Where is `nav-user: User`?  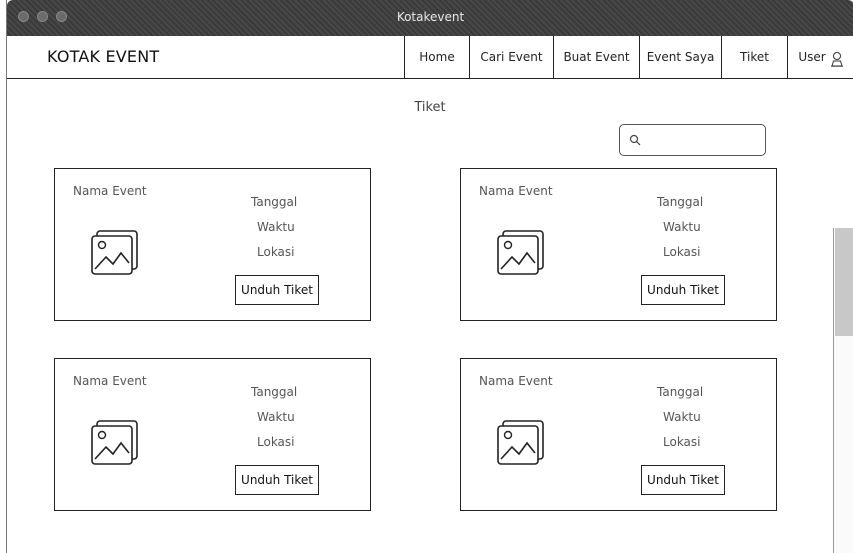
nav-user: User is located at coordinates (820, 57).